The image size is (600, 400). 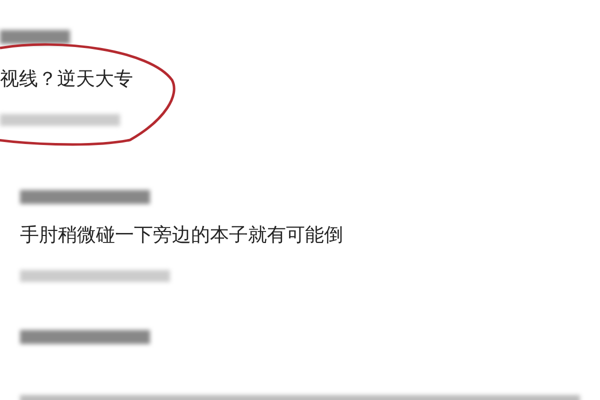 I want to click on blurred-username, so click(x=35, y=37).